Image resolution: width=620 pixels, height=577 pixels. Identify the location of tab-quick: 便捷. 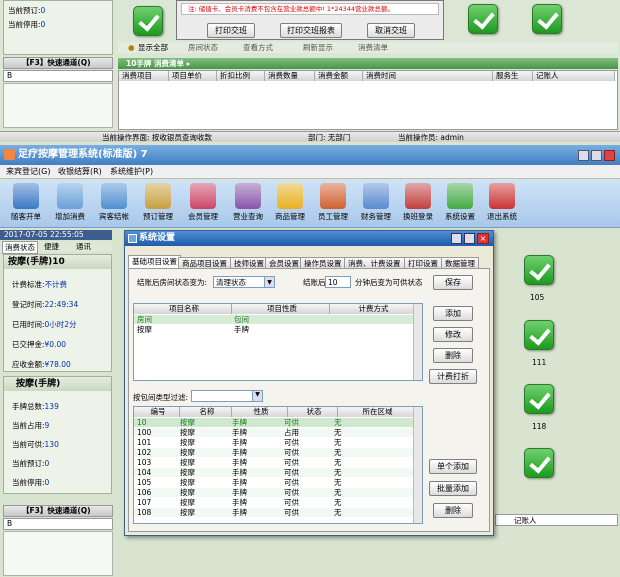
(51, 246).